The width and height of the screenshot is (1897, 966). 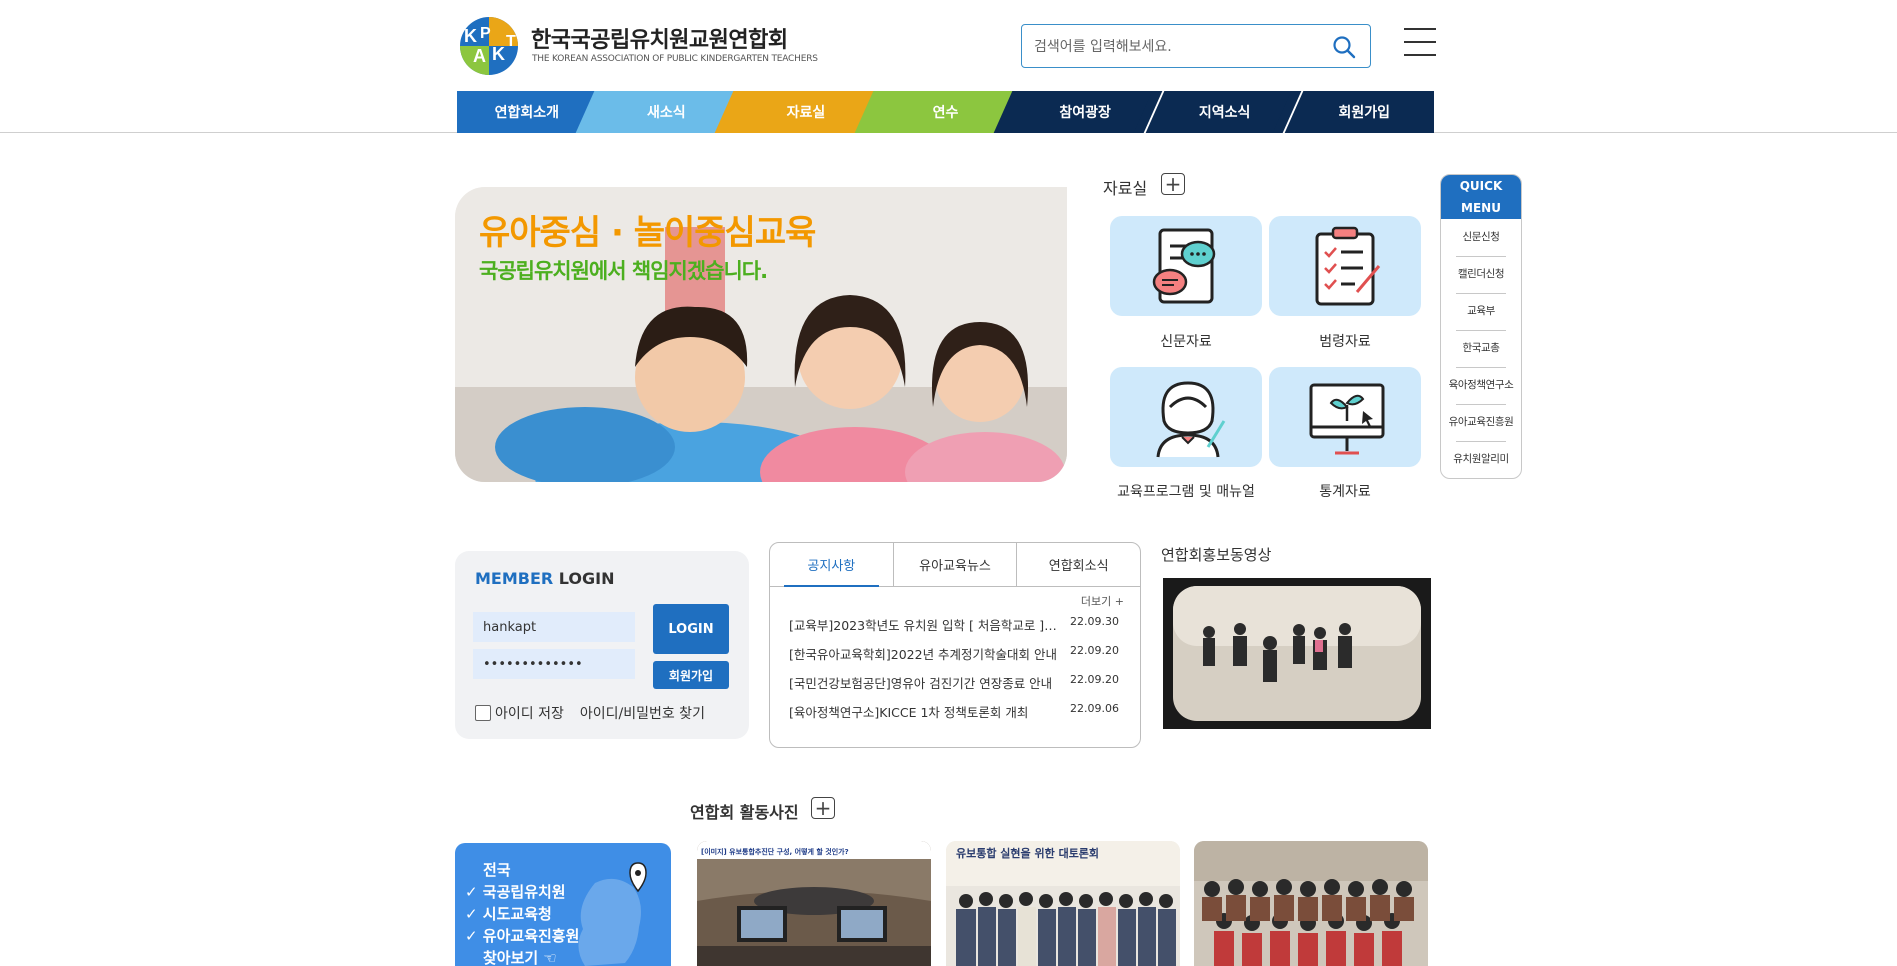 I want to click on monitor-sprout-icon, so click(x=1347, y=419).